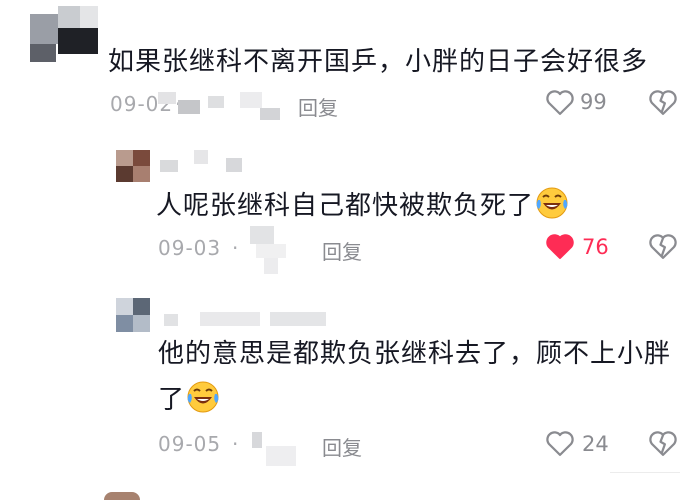 Image resolution: width=697 pixels, height=500 pixels. Describe the element at coordinates (560, 246) in the screenshot. I see `heart-filled-icon` at that location.